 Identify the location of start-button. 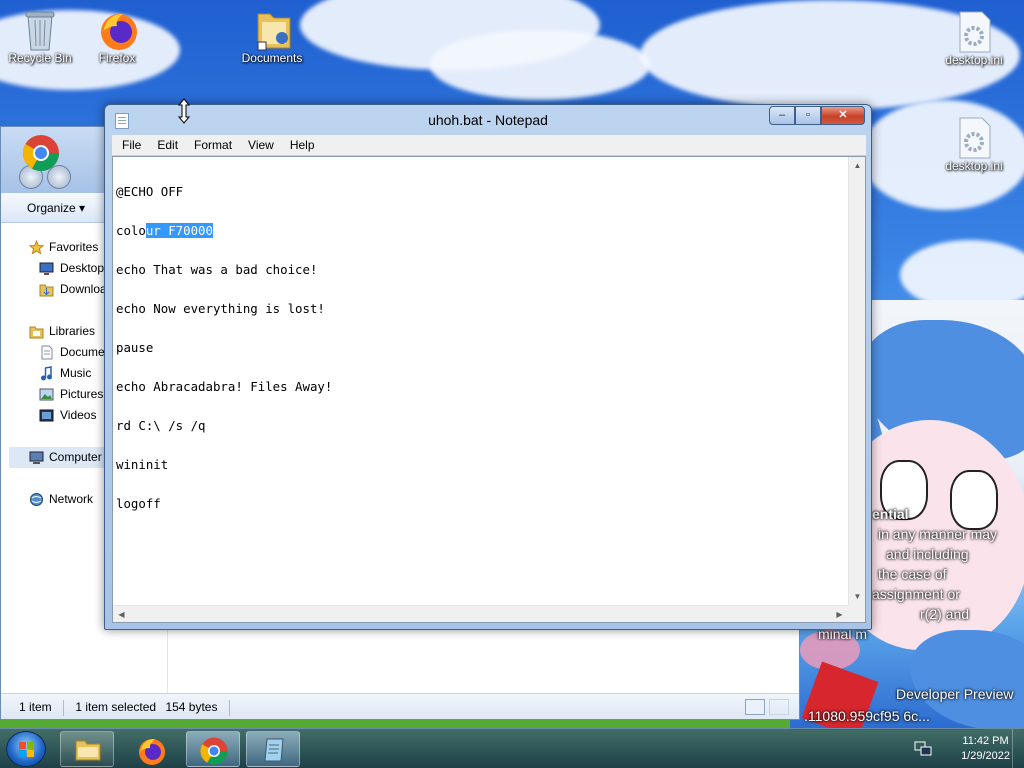
(26, 749).